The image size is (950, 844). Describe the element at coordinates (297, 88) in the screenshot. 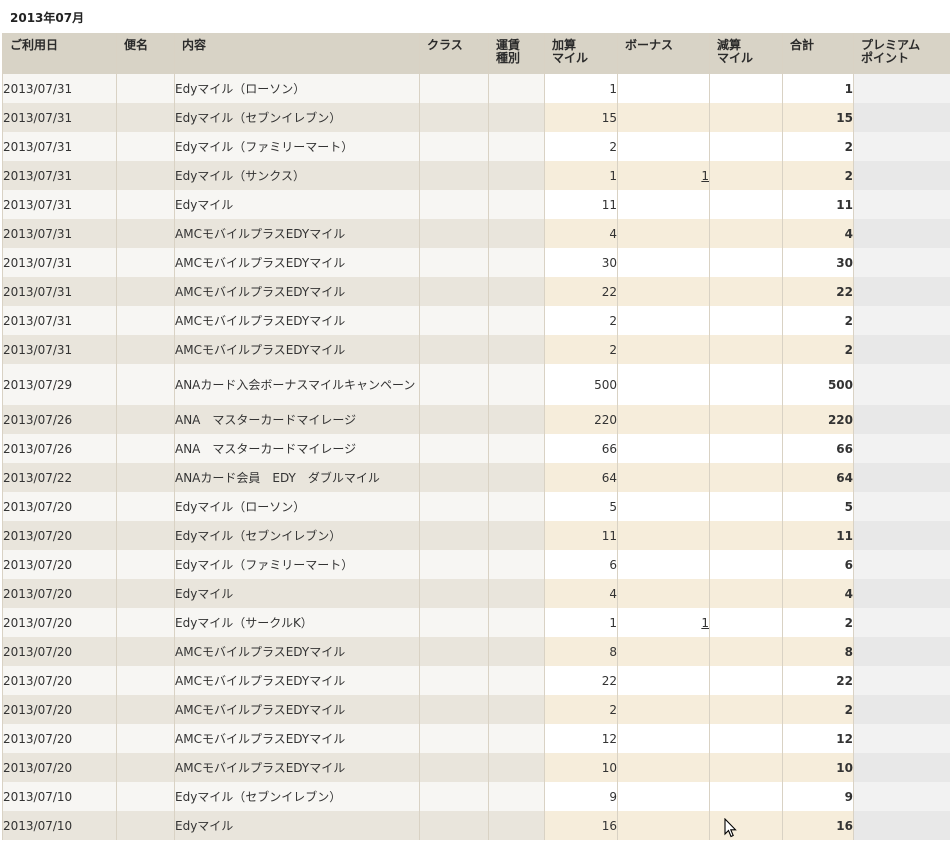

I see `content-cell: Edyマイル（ローソン）` at that location.